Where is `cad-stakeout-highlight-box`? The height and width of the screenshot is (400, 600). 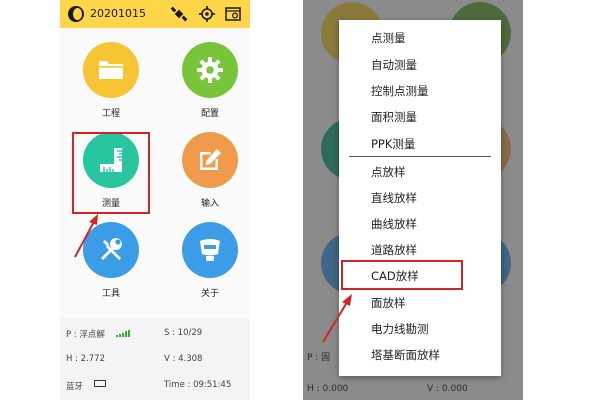
cad-stakeout-highlight-box is located at coordinates (402, 275).